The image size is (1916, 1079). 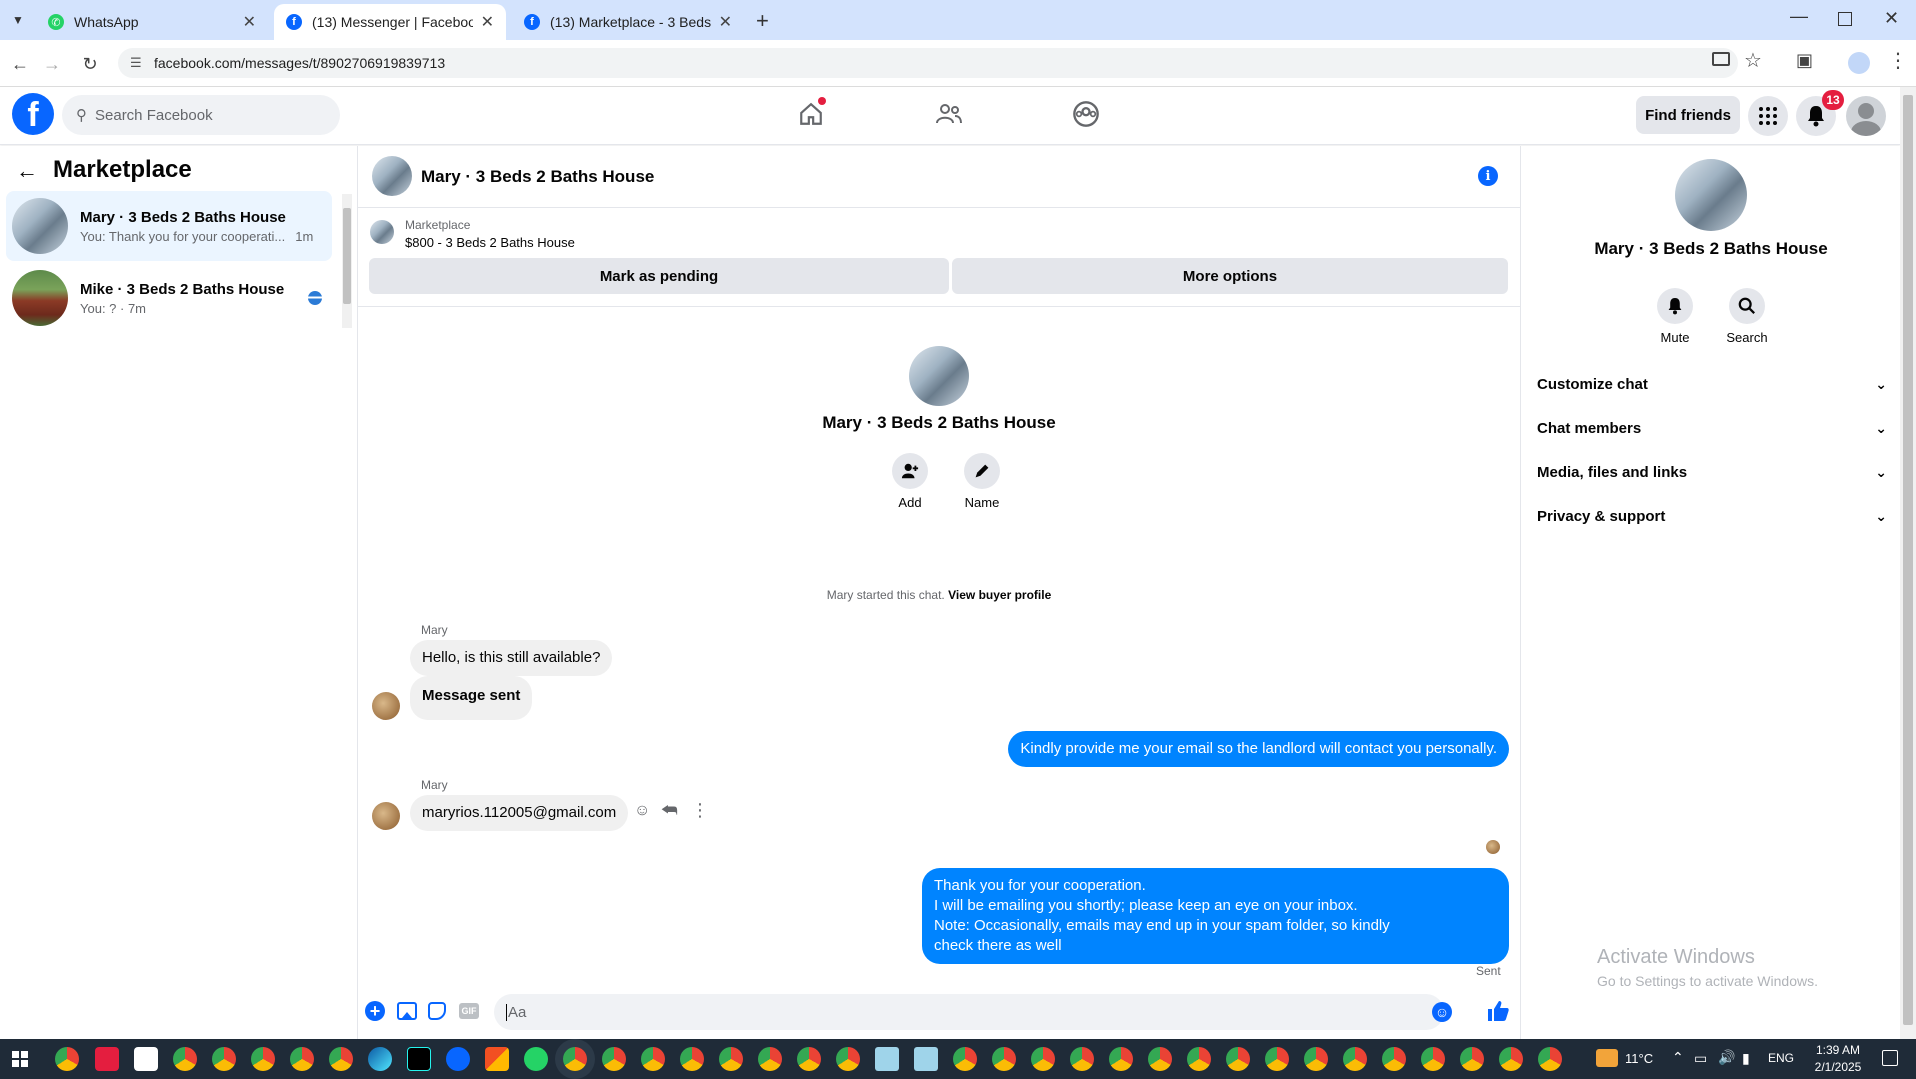 I want to click on find-friends-button: Find friends, so click(x=1688, y=115).